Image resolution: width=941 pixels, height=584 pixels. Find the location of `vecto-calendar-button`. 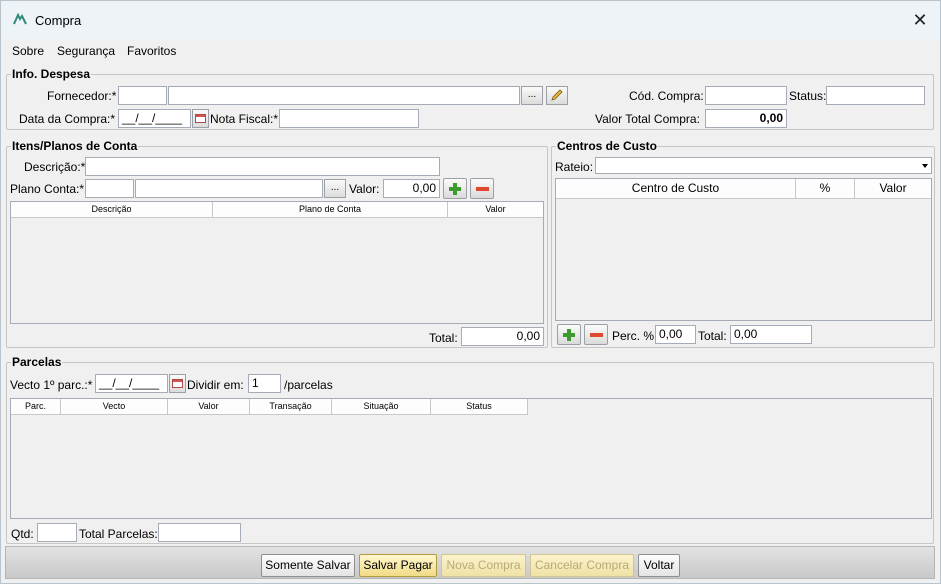

vecto-calendar-button is located at coordinates (177, 383).